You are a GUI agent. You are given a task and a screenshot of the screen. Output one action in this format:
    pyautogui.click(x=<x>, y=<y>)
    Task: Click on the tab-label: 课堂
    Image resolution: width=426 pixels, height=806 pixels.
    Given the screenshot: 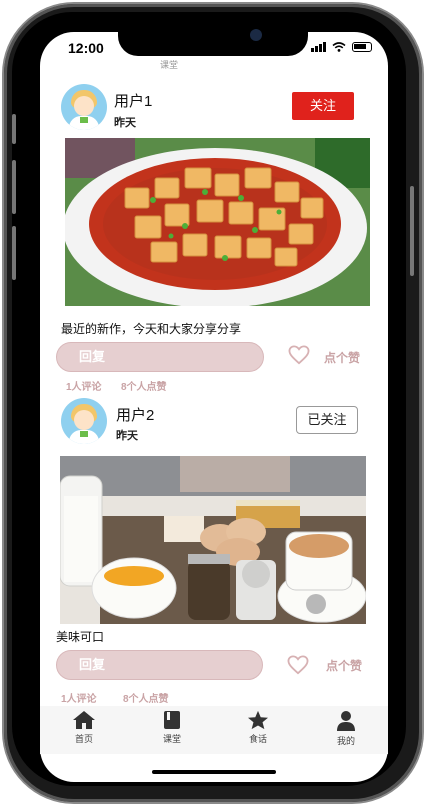 What is the action you would take?
    pyautogui.click(x=171, y=739)
    